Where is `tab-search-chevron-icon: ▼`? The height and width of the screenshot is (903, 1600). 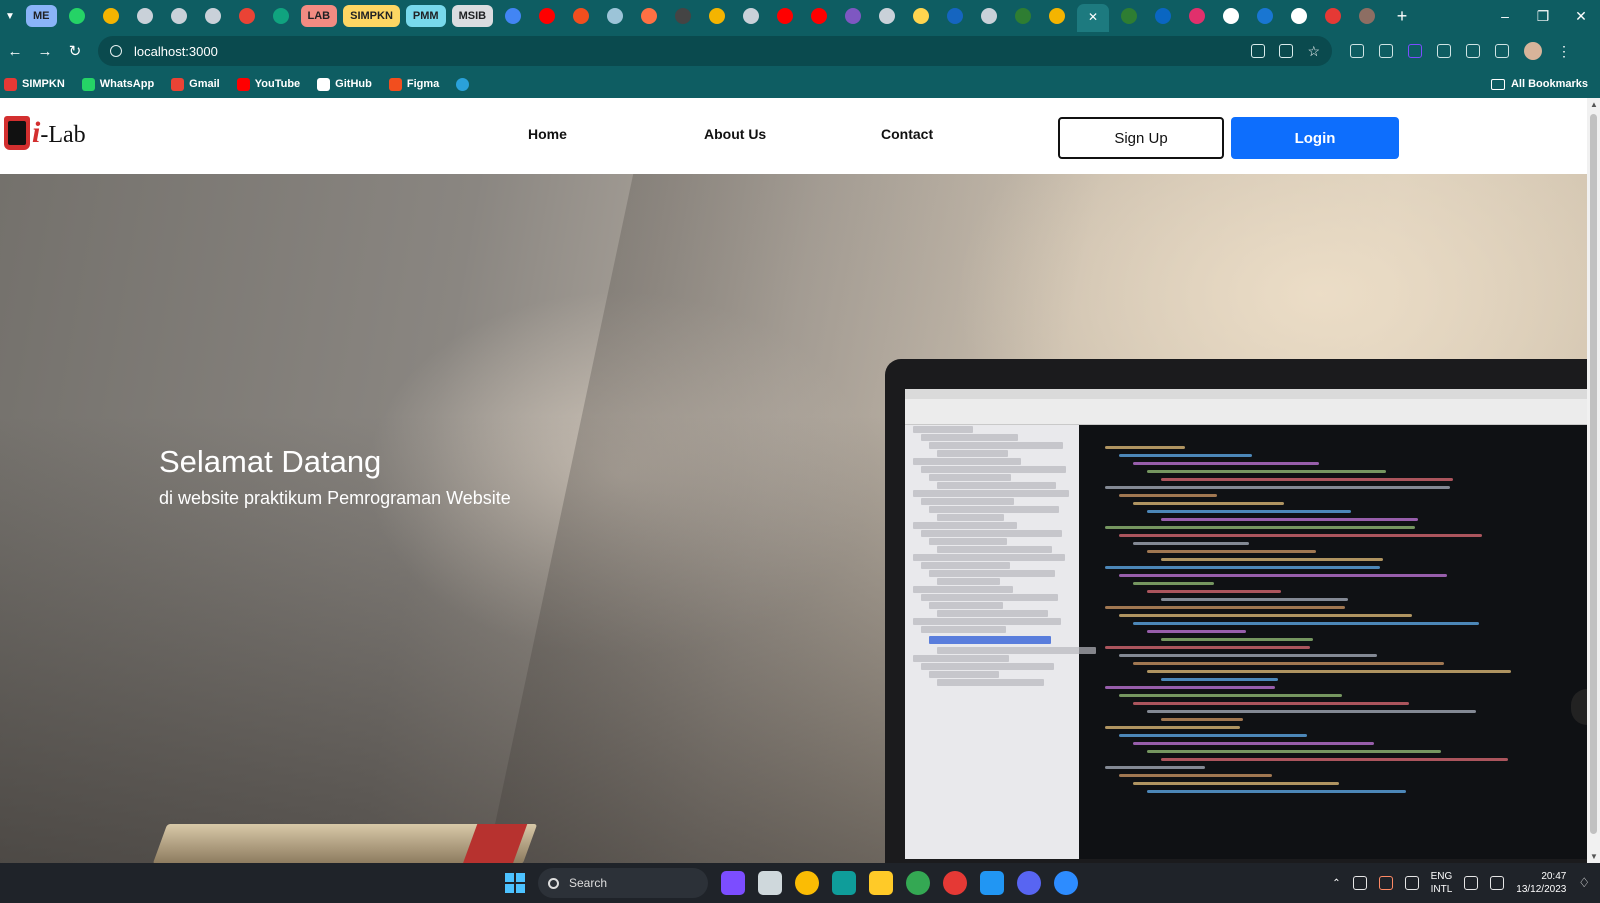 tab-search-chevron-icon: ▼ is located at coordinates (10, 16).